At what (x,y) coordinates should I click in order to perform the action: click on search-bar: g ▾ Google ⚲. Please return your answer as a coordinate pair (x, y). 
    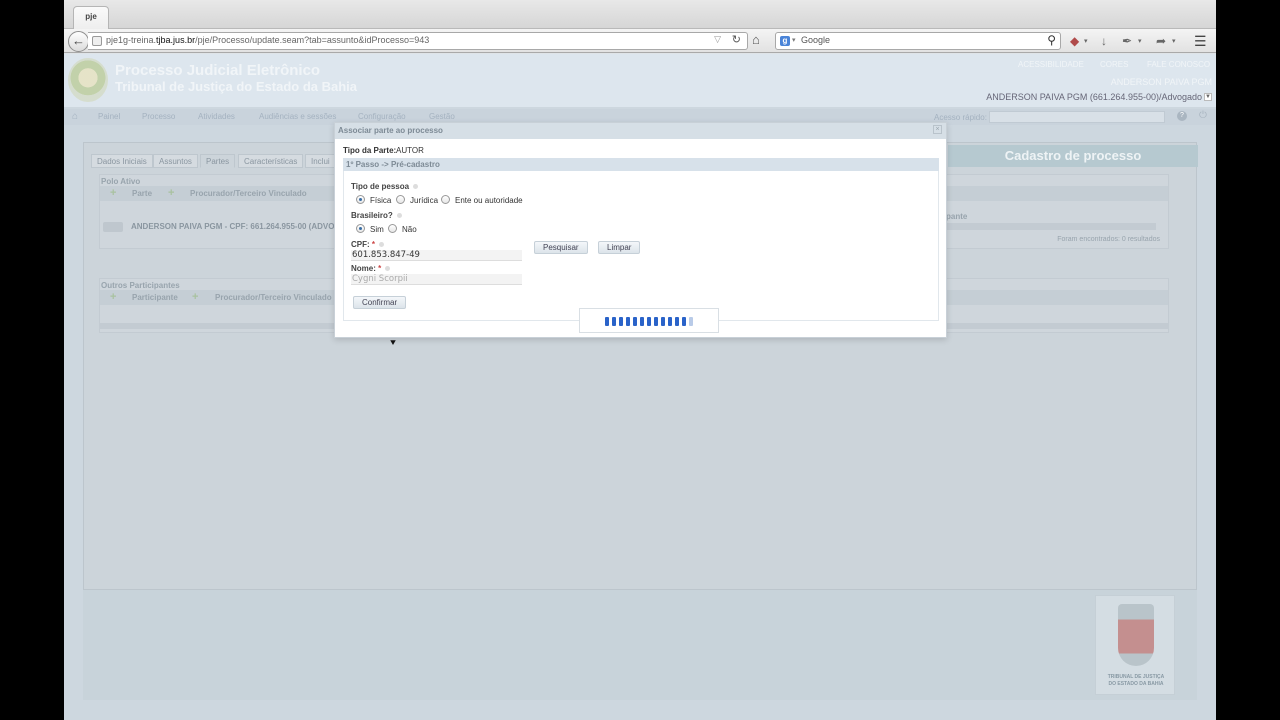
    Looking at the image, I should click on (918, 41).